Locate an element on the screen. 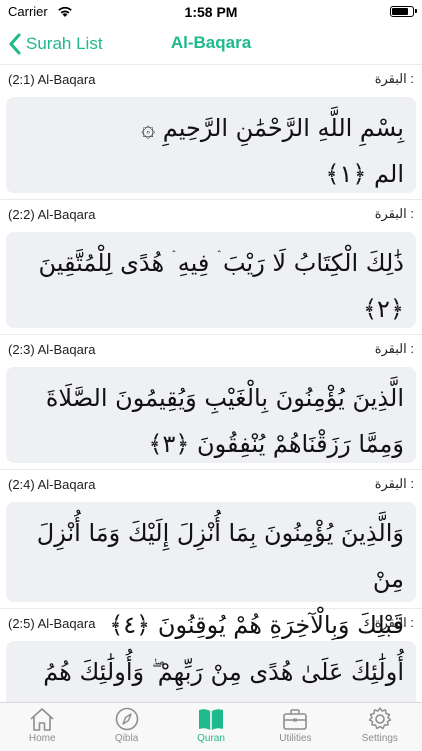 The width and height of the screenshot is (422, 751). verse-header: (2:4) Al-Baqara البقرة : is located at coordinates (211, 483).